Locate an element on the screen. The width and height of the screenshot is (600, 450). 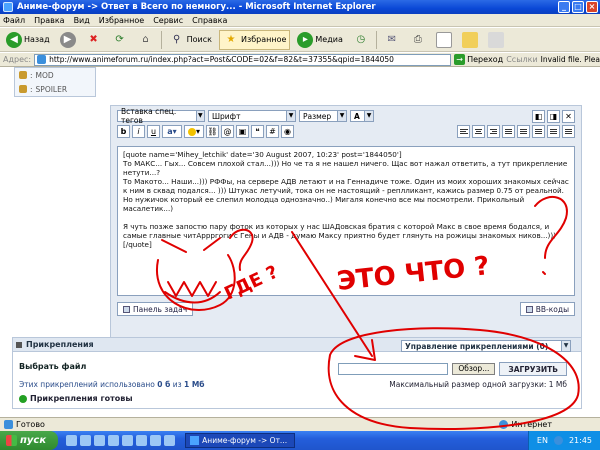
close-icon: ✕ is located at coordinates (568, 116).